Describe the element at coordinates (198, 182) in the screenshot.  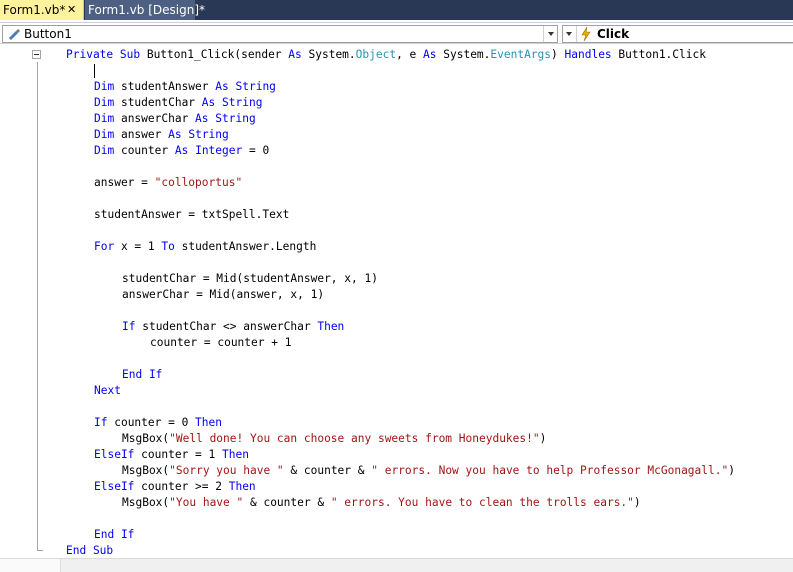
I see `string-token: "colloportus"` at that location.